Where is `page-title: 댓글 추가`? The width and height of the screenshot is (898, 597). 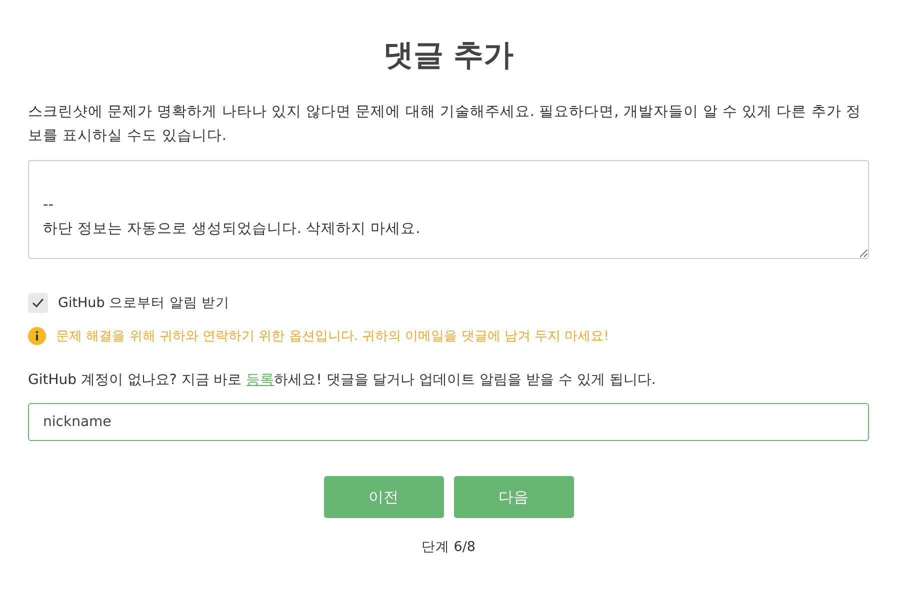
page-title: 댓글 추가 is located at coordinates (448, 56).